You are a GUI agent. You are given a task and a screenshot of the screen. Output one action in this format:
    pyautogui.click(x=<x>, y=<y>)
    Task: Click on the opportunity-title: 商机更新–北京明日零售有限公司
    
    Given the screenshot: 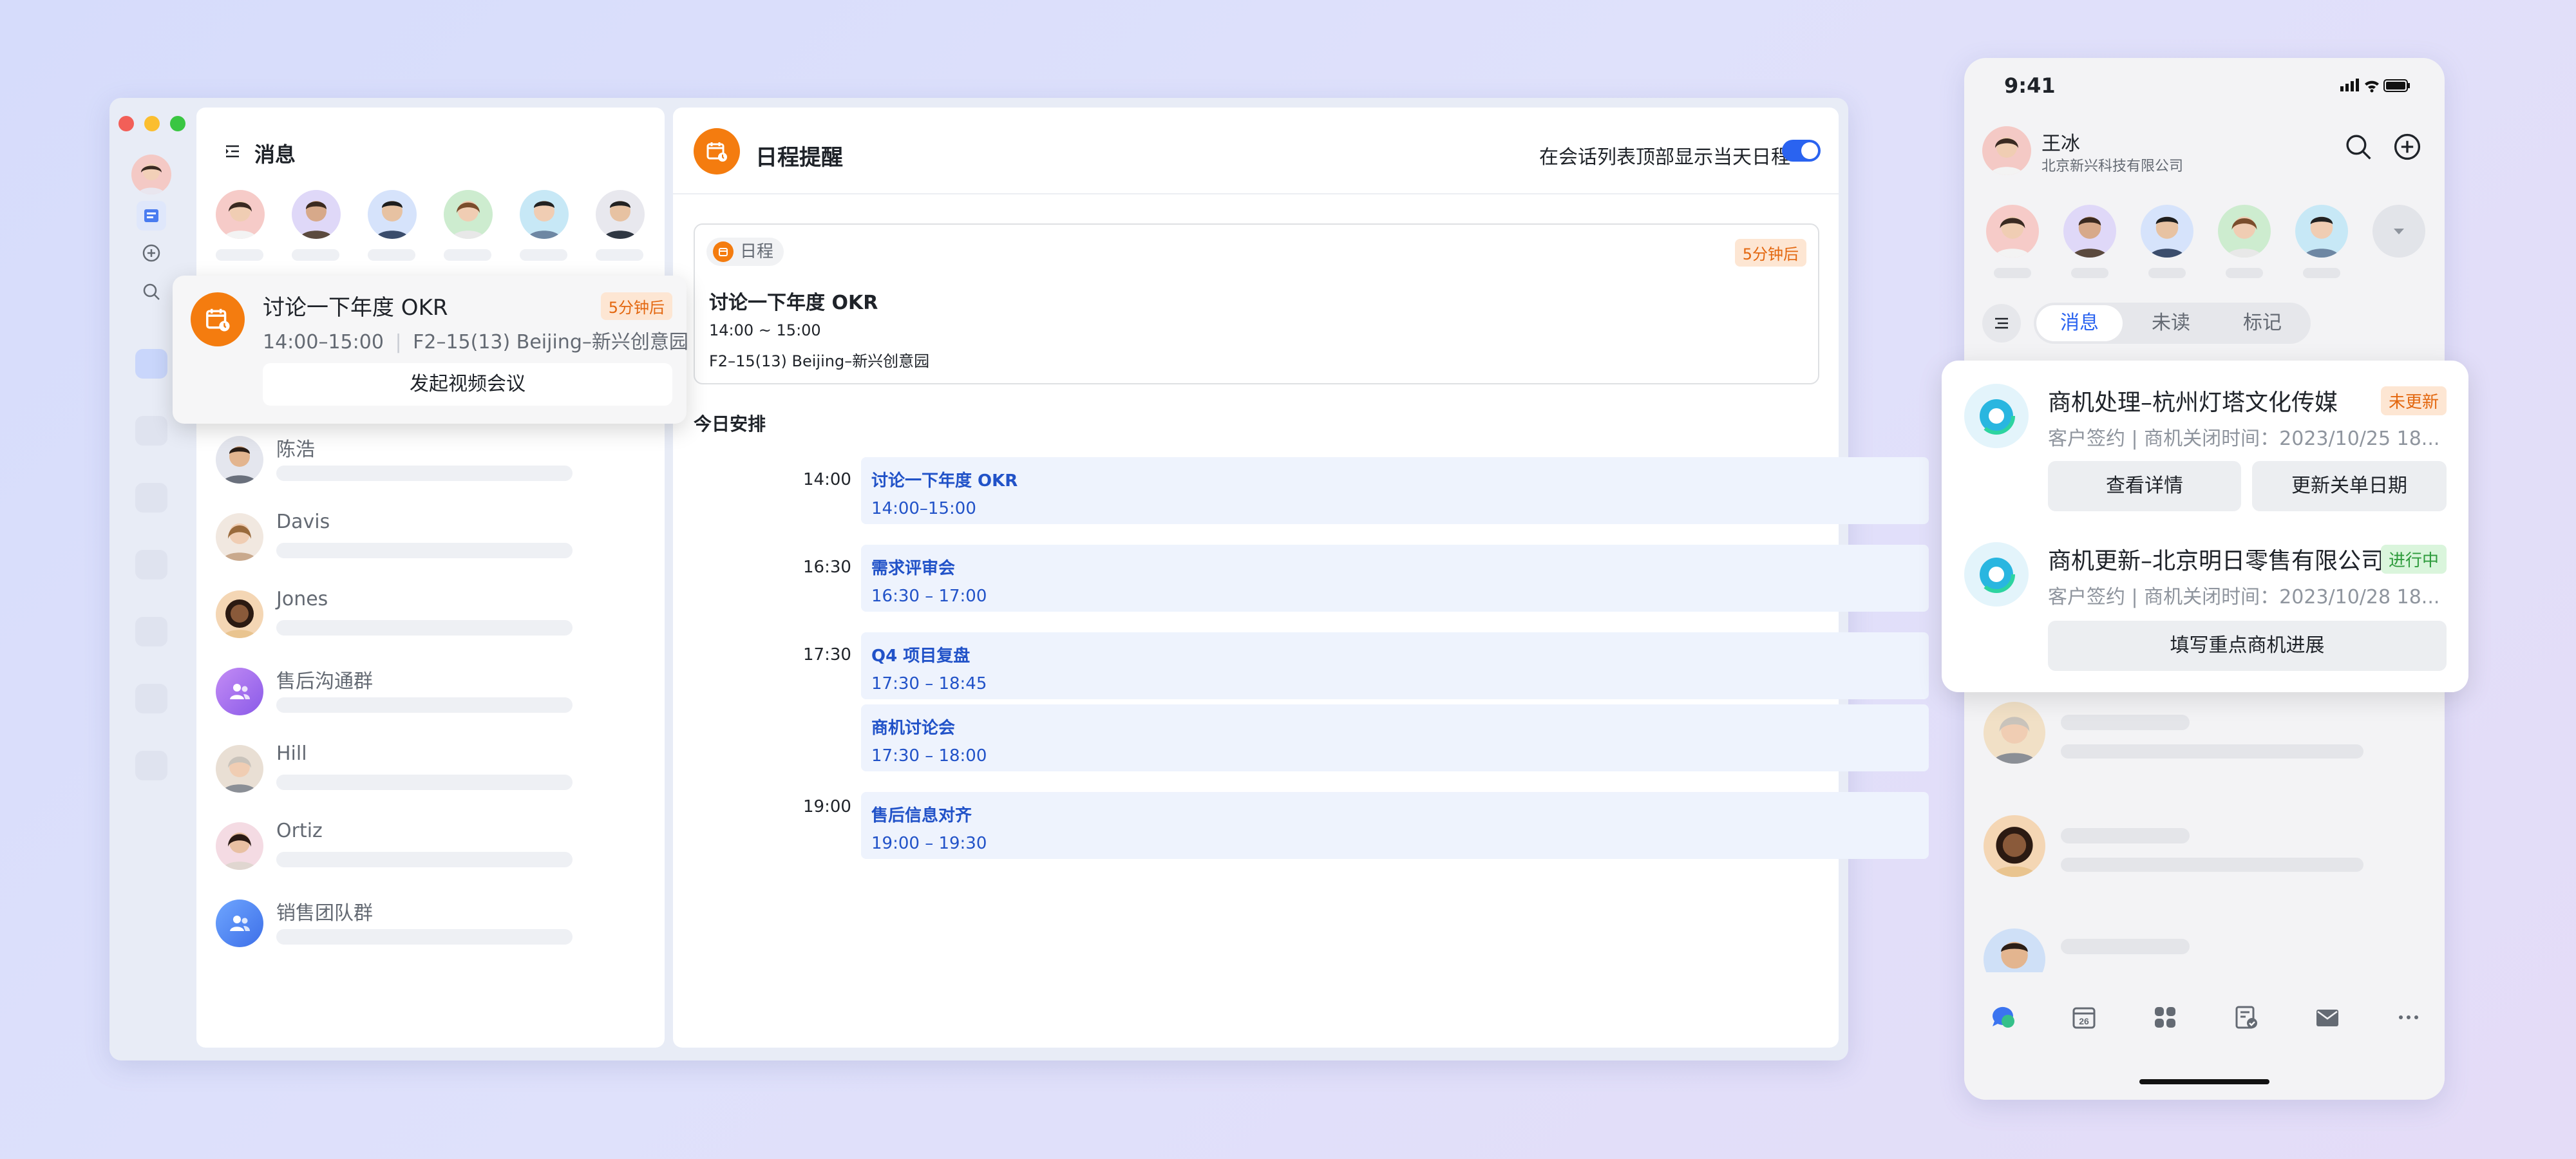 What is the action you would take?
    pyautogui.click(x=2216, y=561)
    